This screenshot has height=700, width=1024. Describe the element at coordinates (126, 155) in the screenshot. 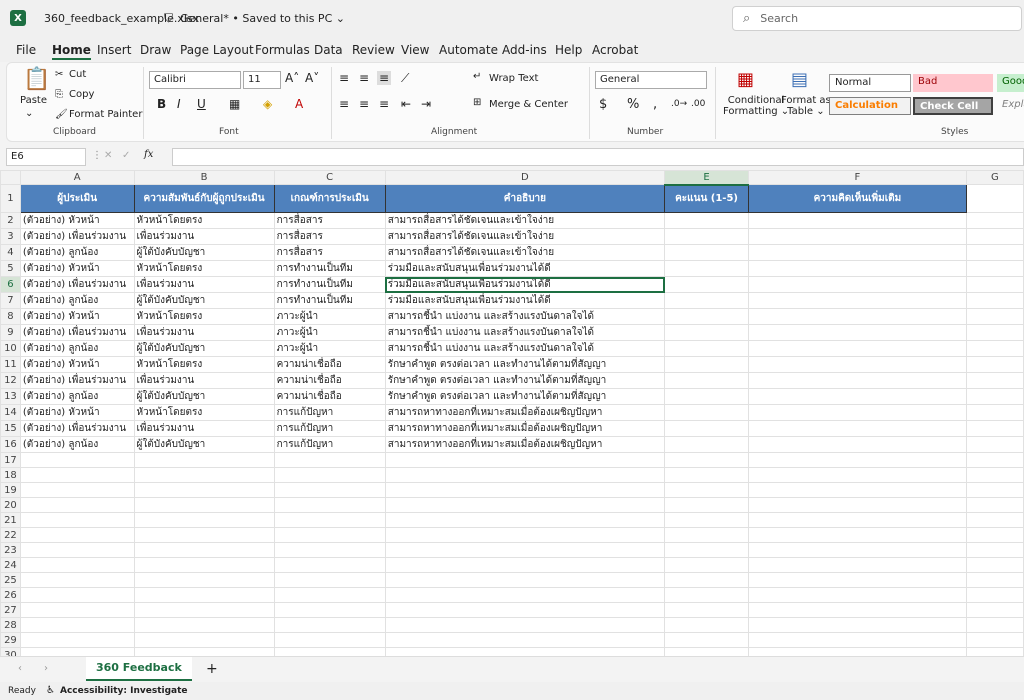

I see `enter-icon: ✓` at that location.